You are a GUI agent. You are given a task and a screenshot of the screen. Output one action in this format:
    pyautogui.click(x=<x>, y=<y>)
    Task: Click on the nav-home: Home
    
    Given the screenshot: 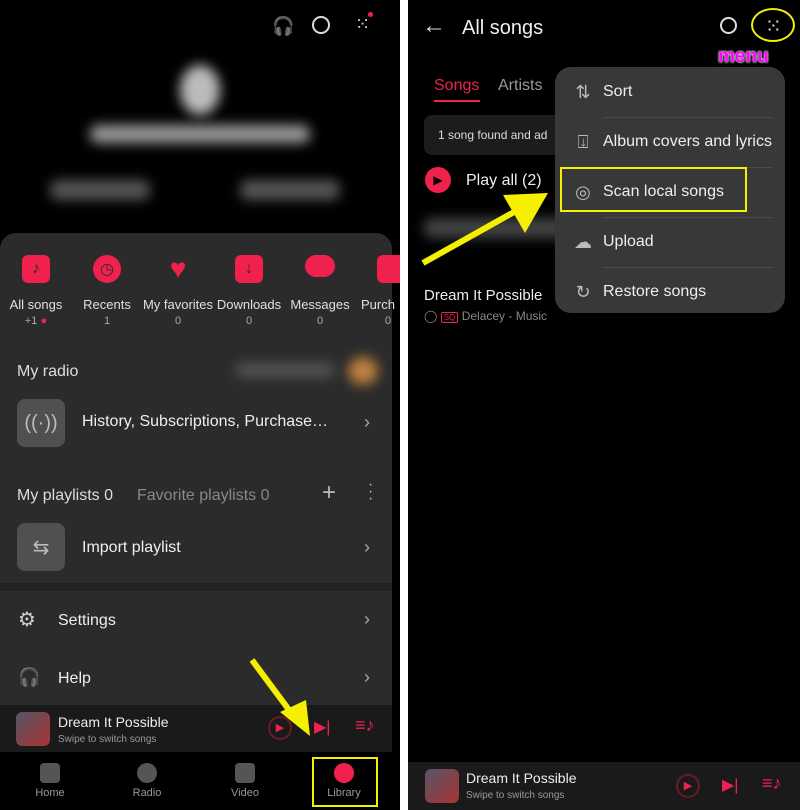 What is the action you would take?
    pyautogui.click(x=50, y=781)
    